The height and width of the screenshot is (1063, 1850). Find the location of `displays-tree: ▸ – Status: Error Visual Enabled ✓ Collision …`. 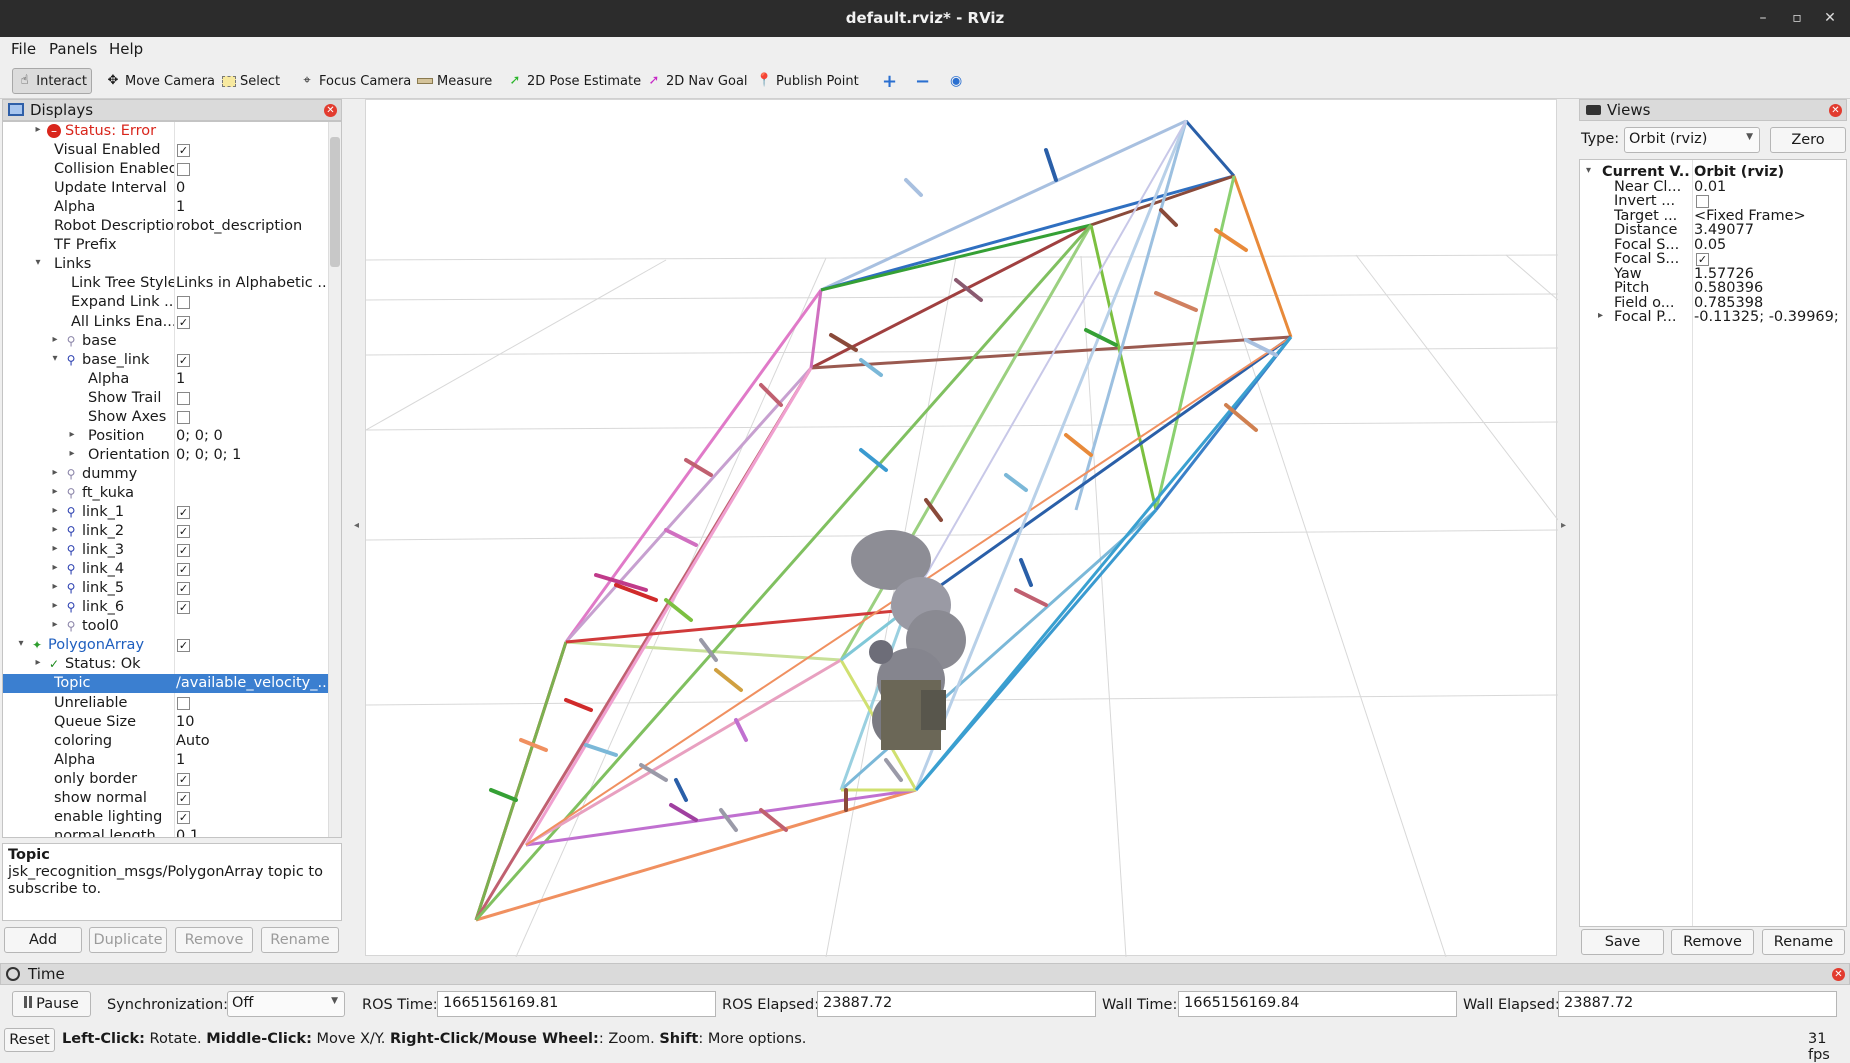

displays-tree: ▸ – Status: Error Visual Enabled ✓ Collision … is located at coordinates (172, 479).